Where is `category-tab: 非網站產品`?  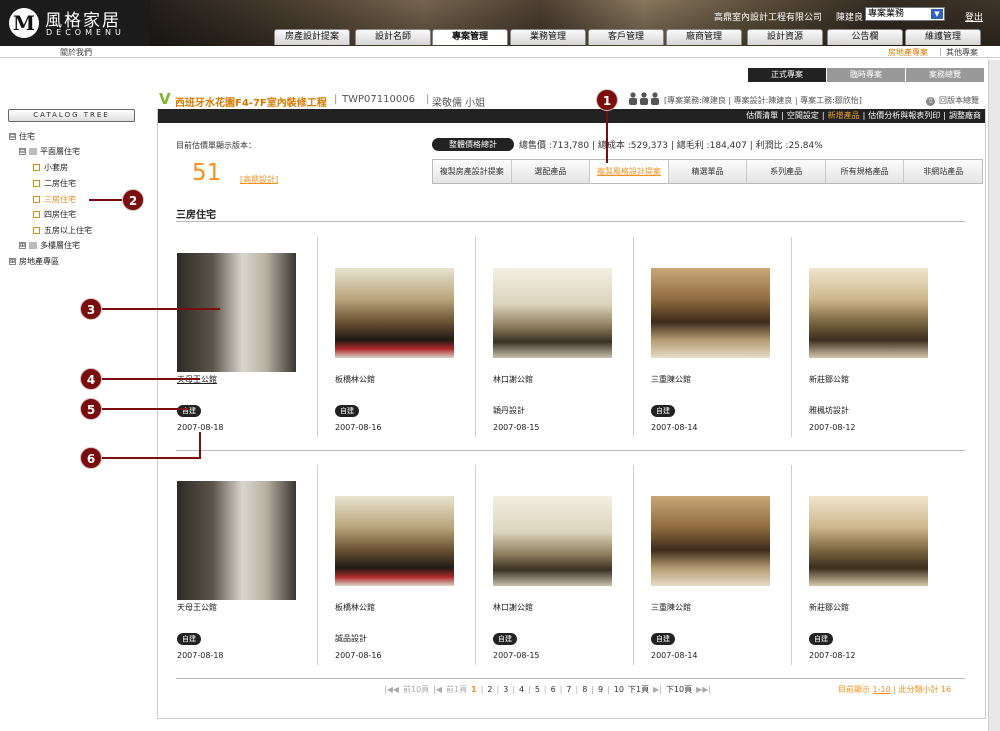 category-tab: 非網站產品 is located at coordinates (943, 171).